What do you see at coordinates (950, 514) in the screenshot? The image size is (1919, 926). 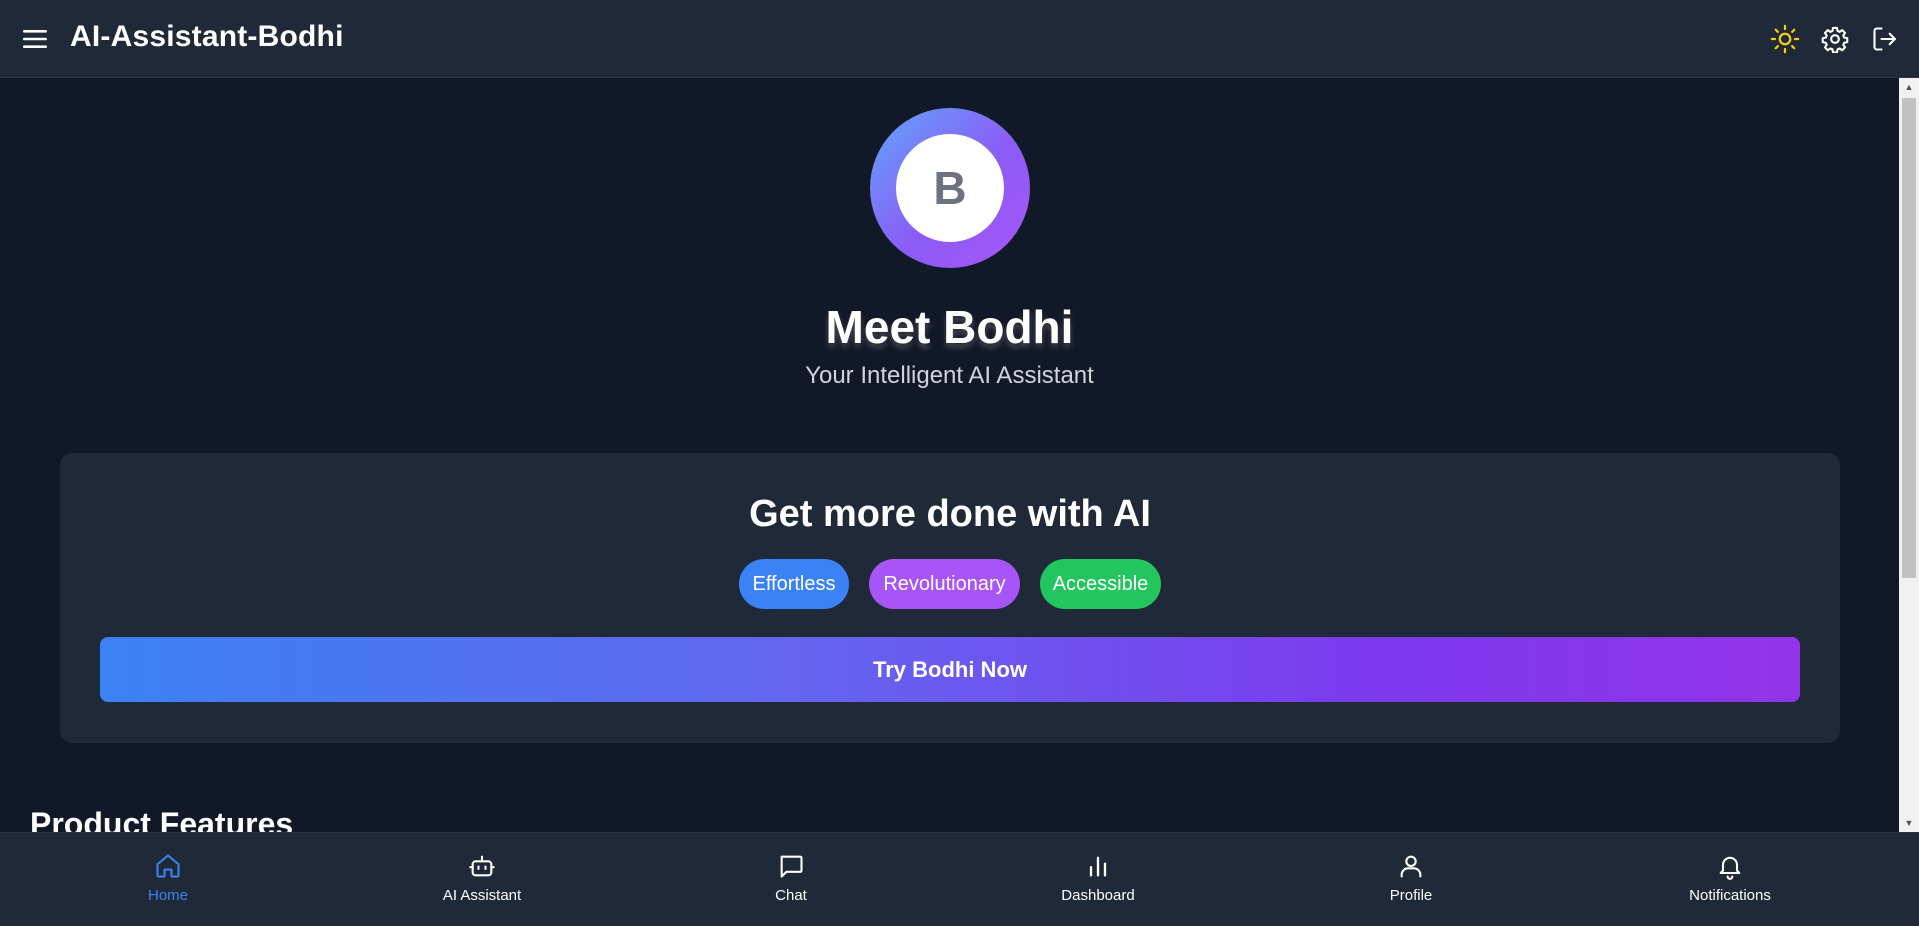 I see `promo-title: Get more done with AI` at bounding box center [950, 514].